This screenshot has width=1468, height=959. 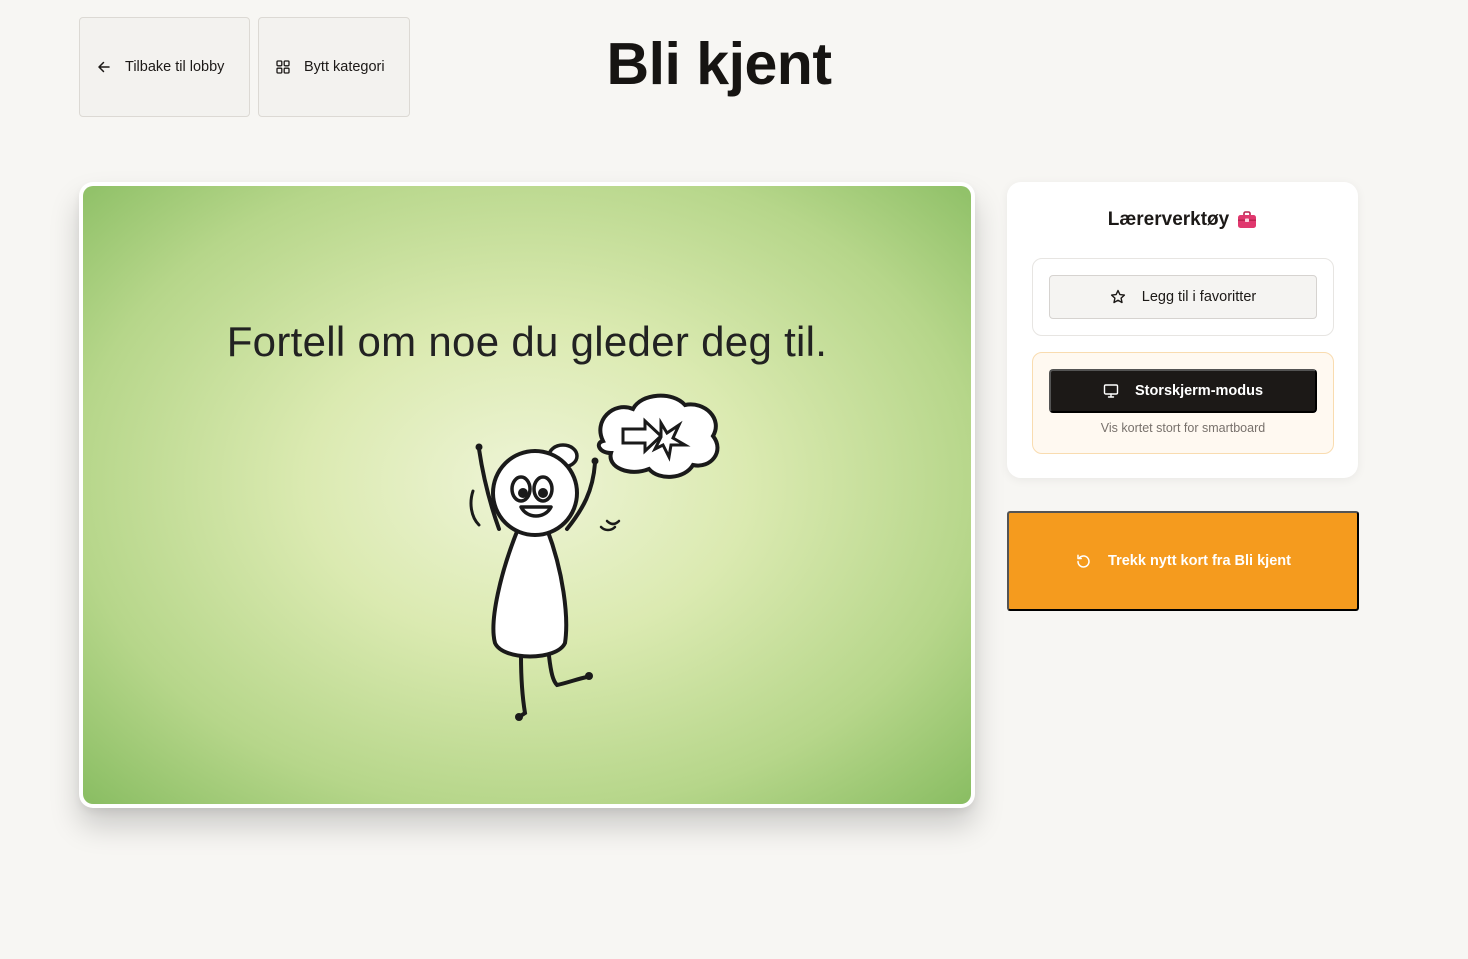 What do you see at coordinates (1183, 428) in the screenshot?
I see `bigscreen-subtitle: Vis kortet stort for smartboard` at bounding box center [1183, 428].